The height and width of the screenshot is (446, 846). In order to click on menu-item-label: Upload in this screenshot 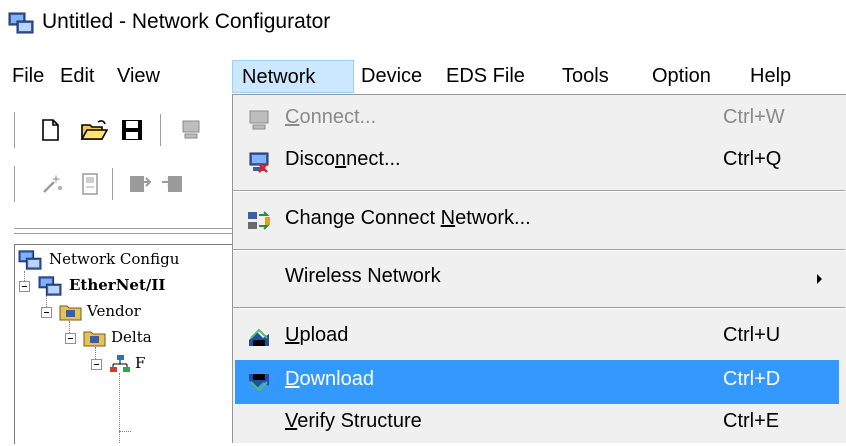, I will do `click(317, 335)`.